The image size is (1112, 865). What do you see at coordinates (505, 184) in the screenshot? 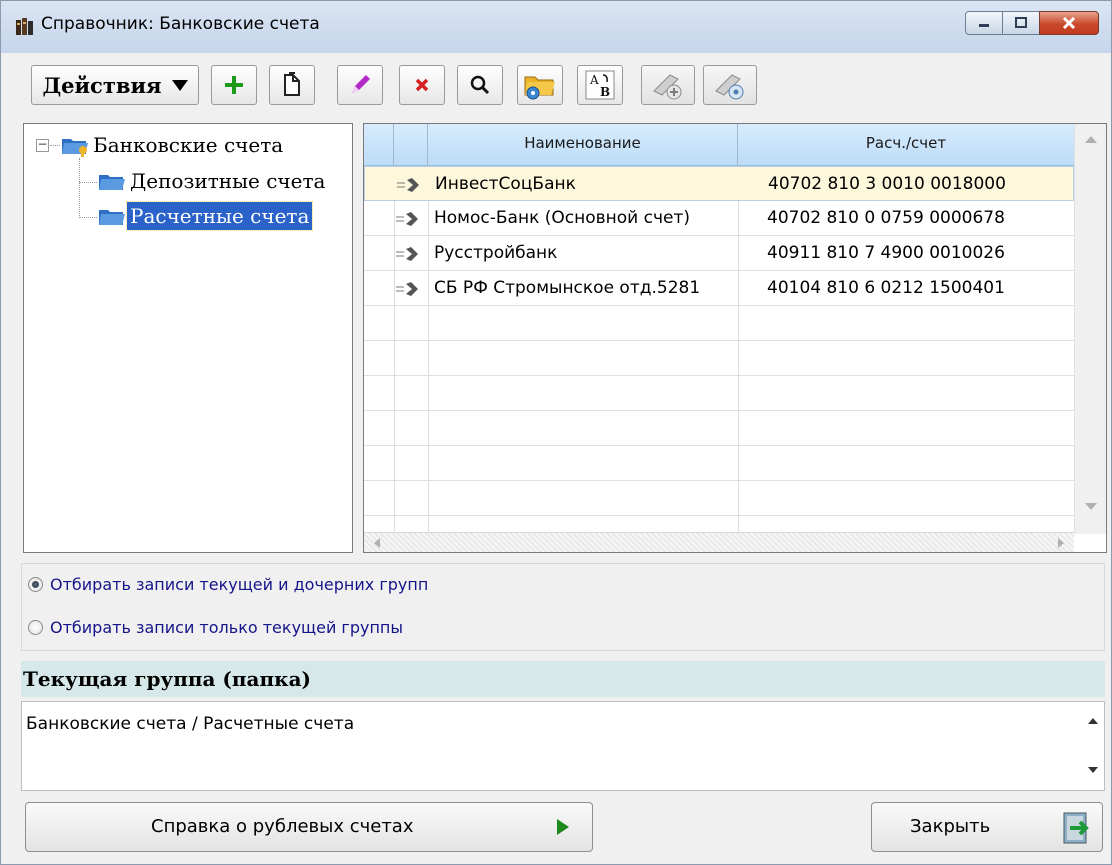
I see `cell-name: ИнвестСоцБанк` at bounding box center [505, 184].